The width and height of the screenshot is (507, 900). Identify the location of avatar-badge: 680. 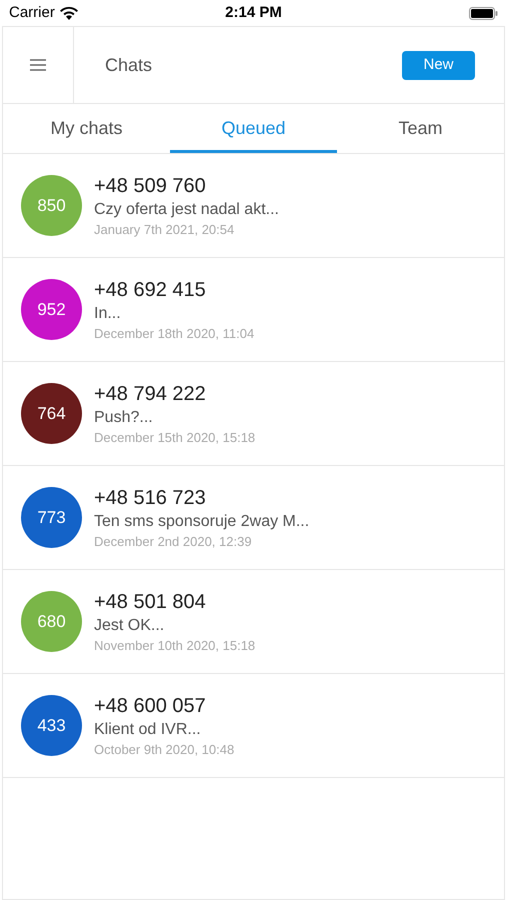
(51, 621).